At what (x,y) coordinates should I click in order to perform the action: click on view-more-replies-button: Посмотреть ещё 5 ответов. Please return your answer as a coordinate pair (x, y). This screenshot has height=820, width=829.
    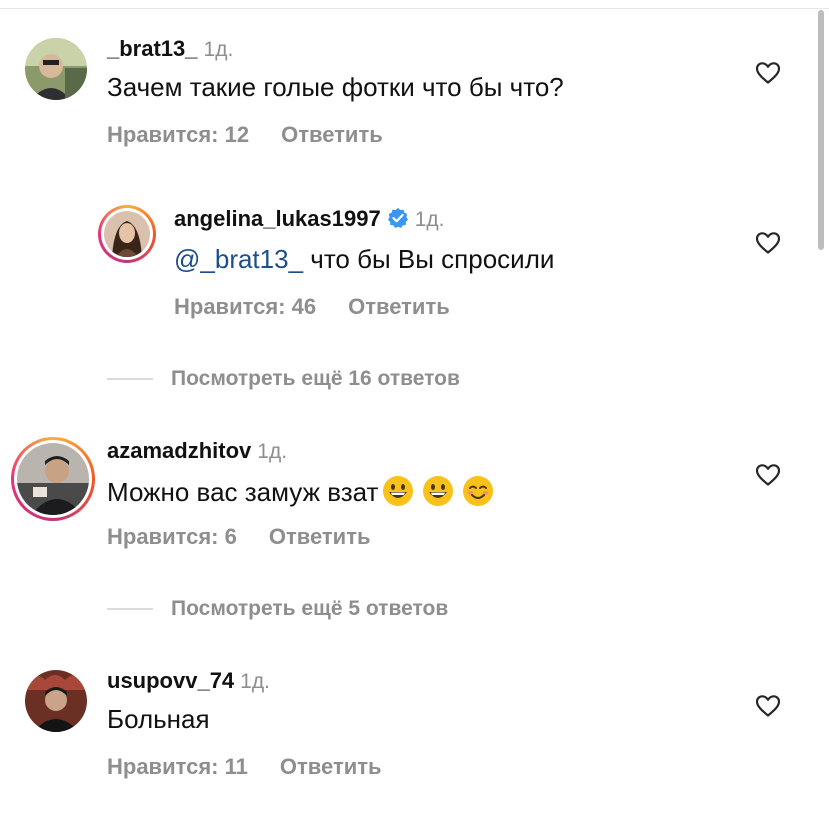
    Looking at the image, I should click on (277, 609).